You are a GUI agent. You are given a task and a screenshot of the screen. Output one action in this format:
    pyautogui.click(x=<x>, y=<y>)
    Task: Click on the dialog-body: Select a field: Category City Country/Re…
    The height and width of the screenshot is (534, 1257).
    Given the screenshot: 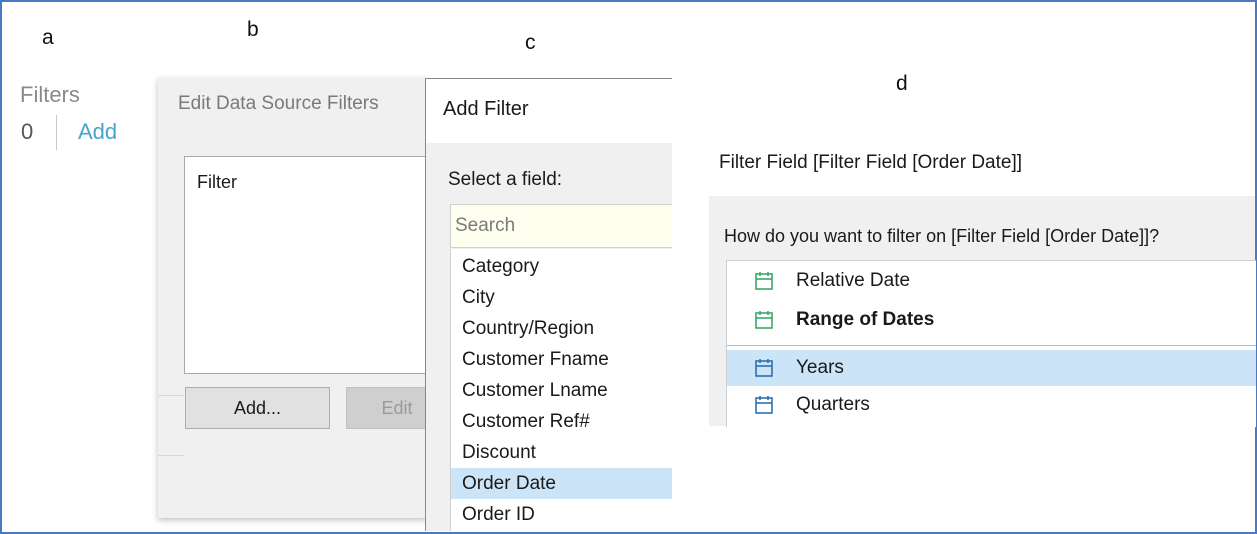 What is the action you would take?
    pyautogui.click(x=549, y=337)
    